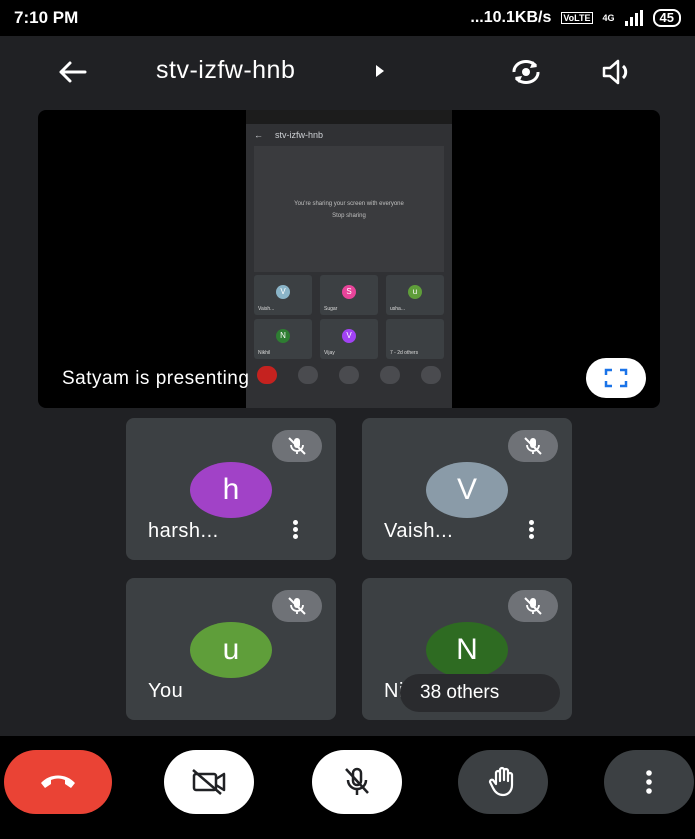 This screenshot has width=695, height=839. Describe the element at coordinates (415, 339) in the screenshot. I see `preview-tile: 7 - 2d others` at that location.